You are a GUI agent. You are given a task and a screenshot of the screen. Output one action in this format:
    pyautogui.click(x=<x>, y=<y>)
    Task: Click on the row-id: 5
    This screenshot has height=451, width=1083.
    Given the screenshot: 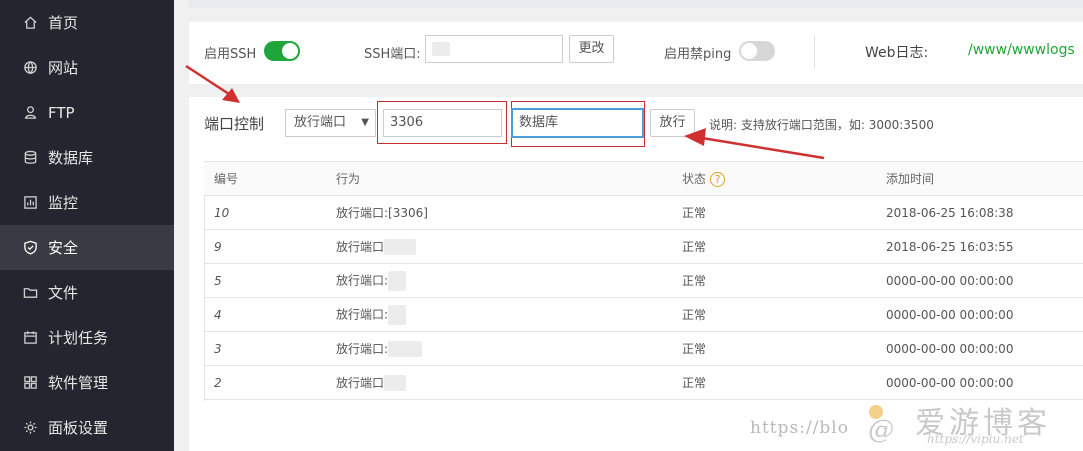 What is the action you would take?
    pyautogui.click(x=270, y=280)
    